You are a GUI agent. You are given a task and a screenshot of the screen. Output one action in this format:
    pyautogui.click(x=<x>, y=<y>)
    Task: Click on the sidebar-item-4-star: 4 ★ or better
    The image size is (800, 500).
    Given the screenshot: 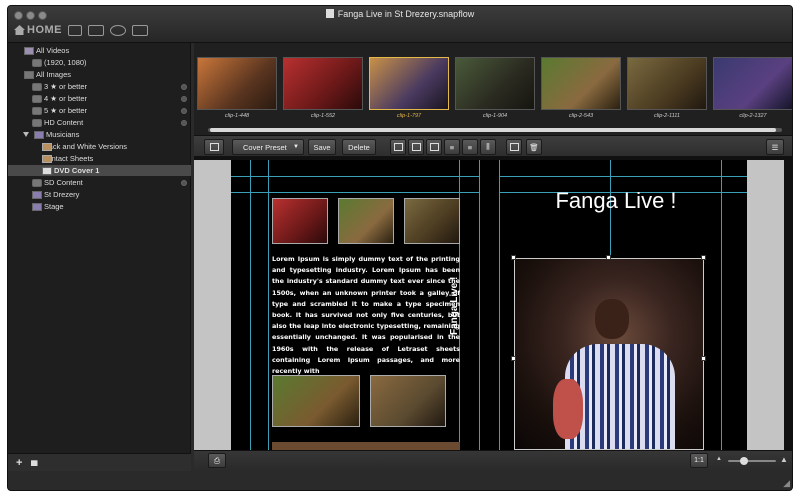 What is the action you would take?
    pyautogui.click(x=99, y=98)
    